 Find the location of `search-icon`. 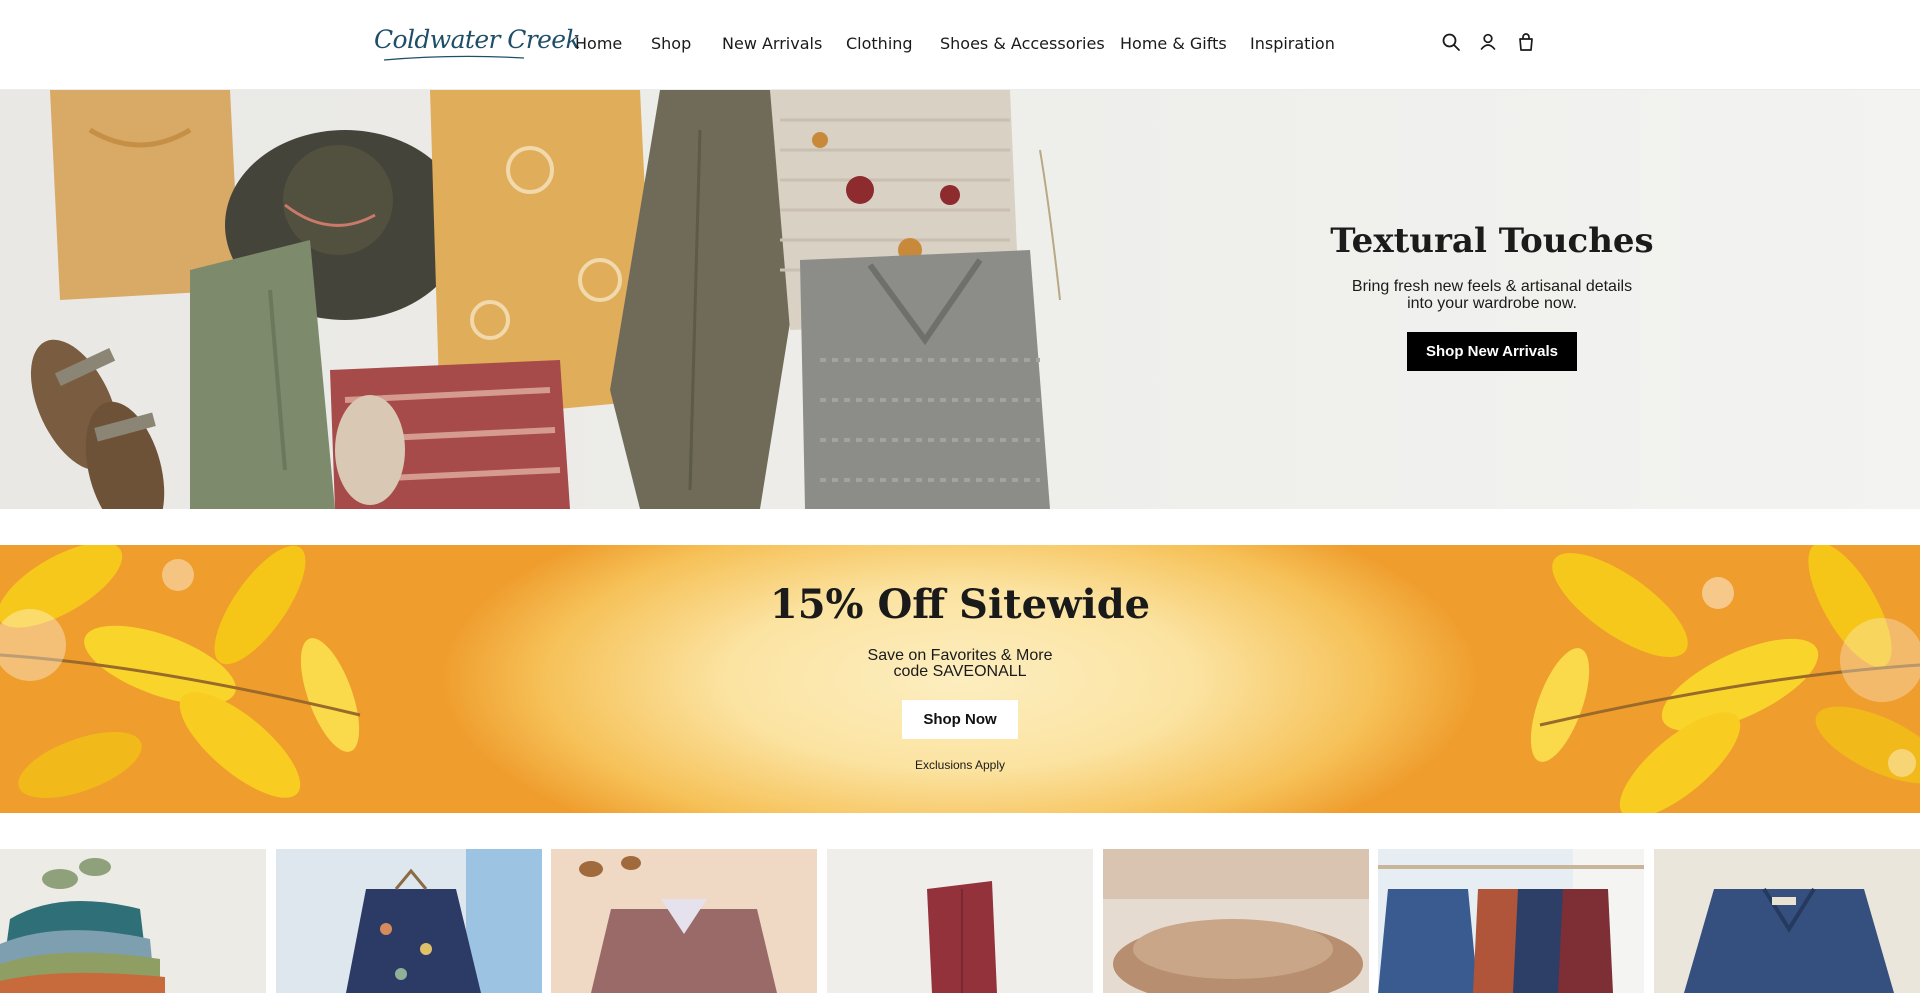

search-icon is located at coordinates (1451, 42).